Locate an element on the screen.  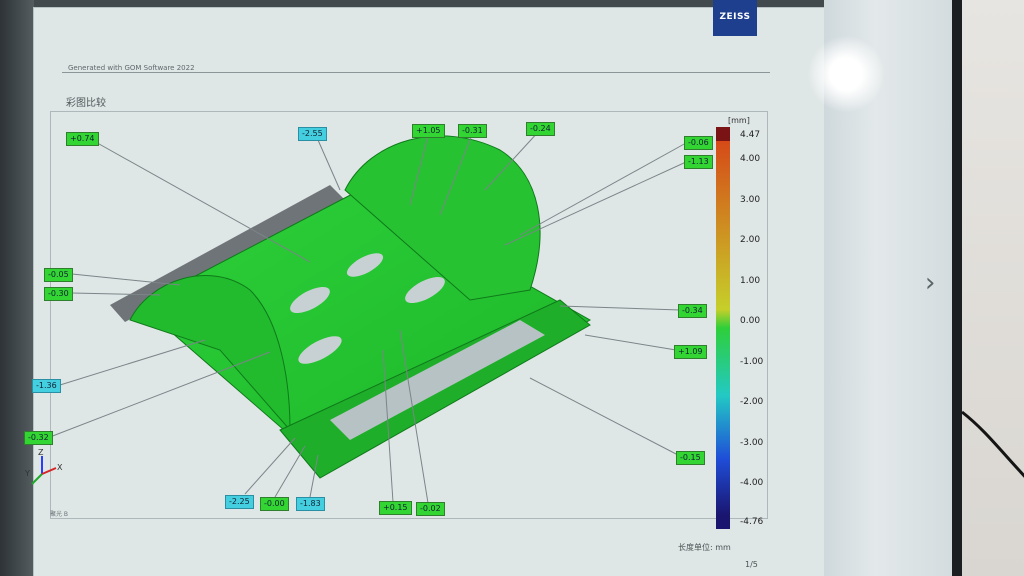
color-scale-overflow-high is located at coordinates (723, 134).